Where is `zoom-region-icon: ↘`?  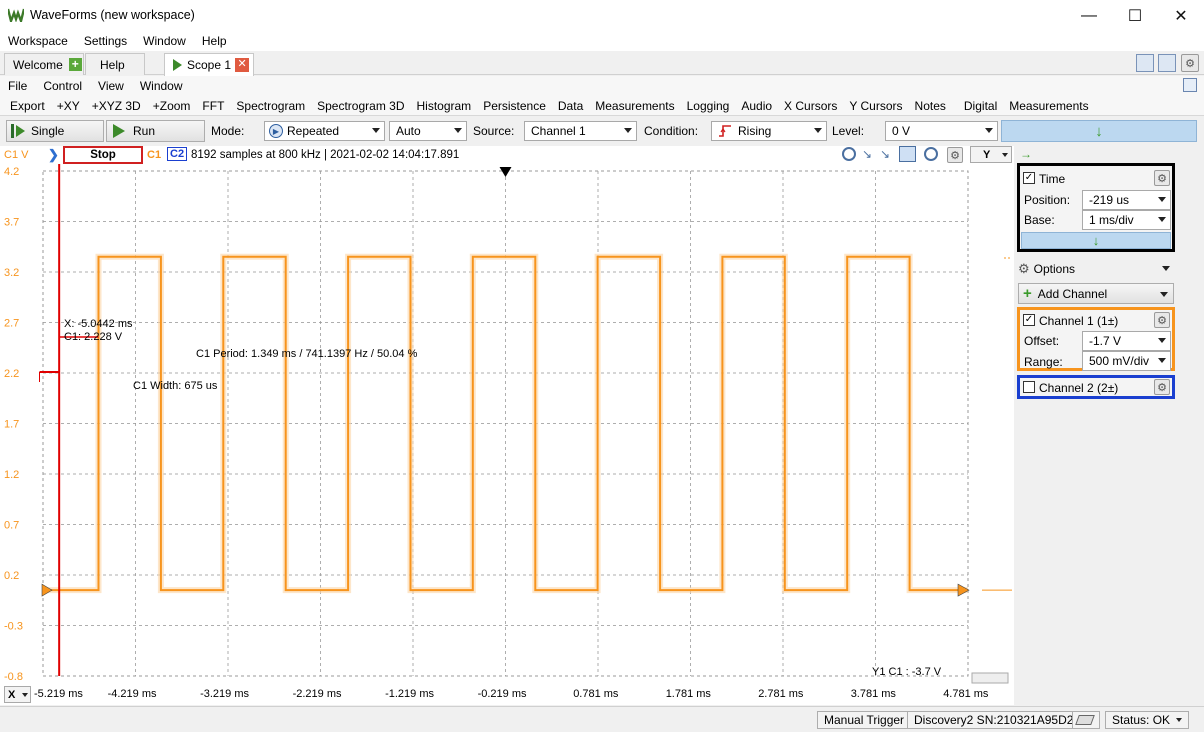
zoom-region-icon: ↘ is located at coordinates (885, 154).